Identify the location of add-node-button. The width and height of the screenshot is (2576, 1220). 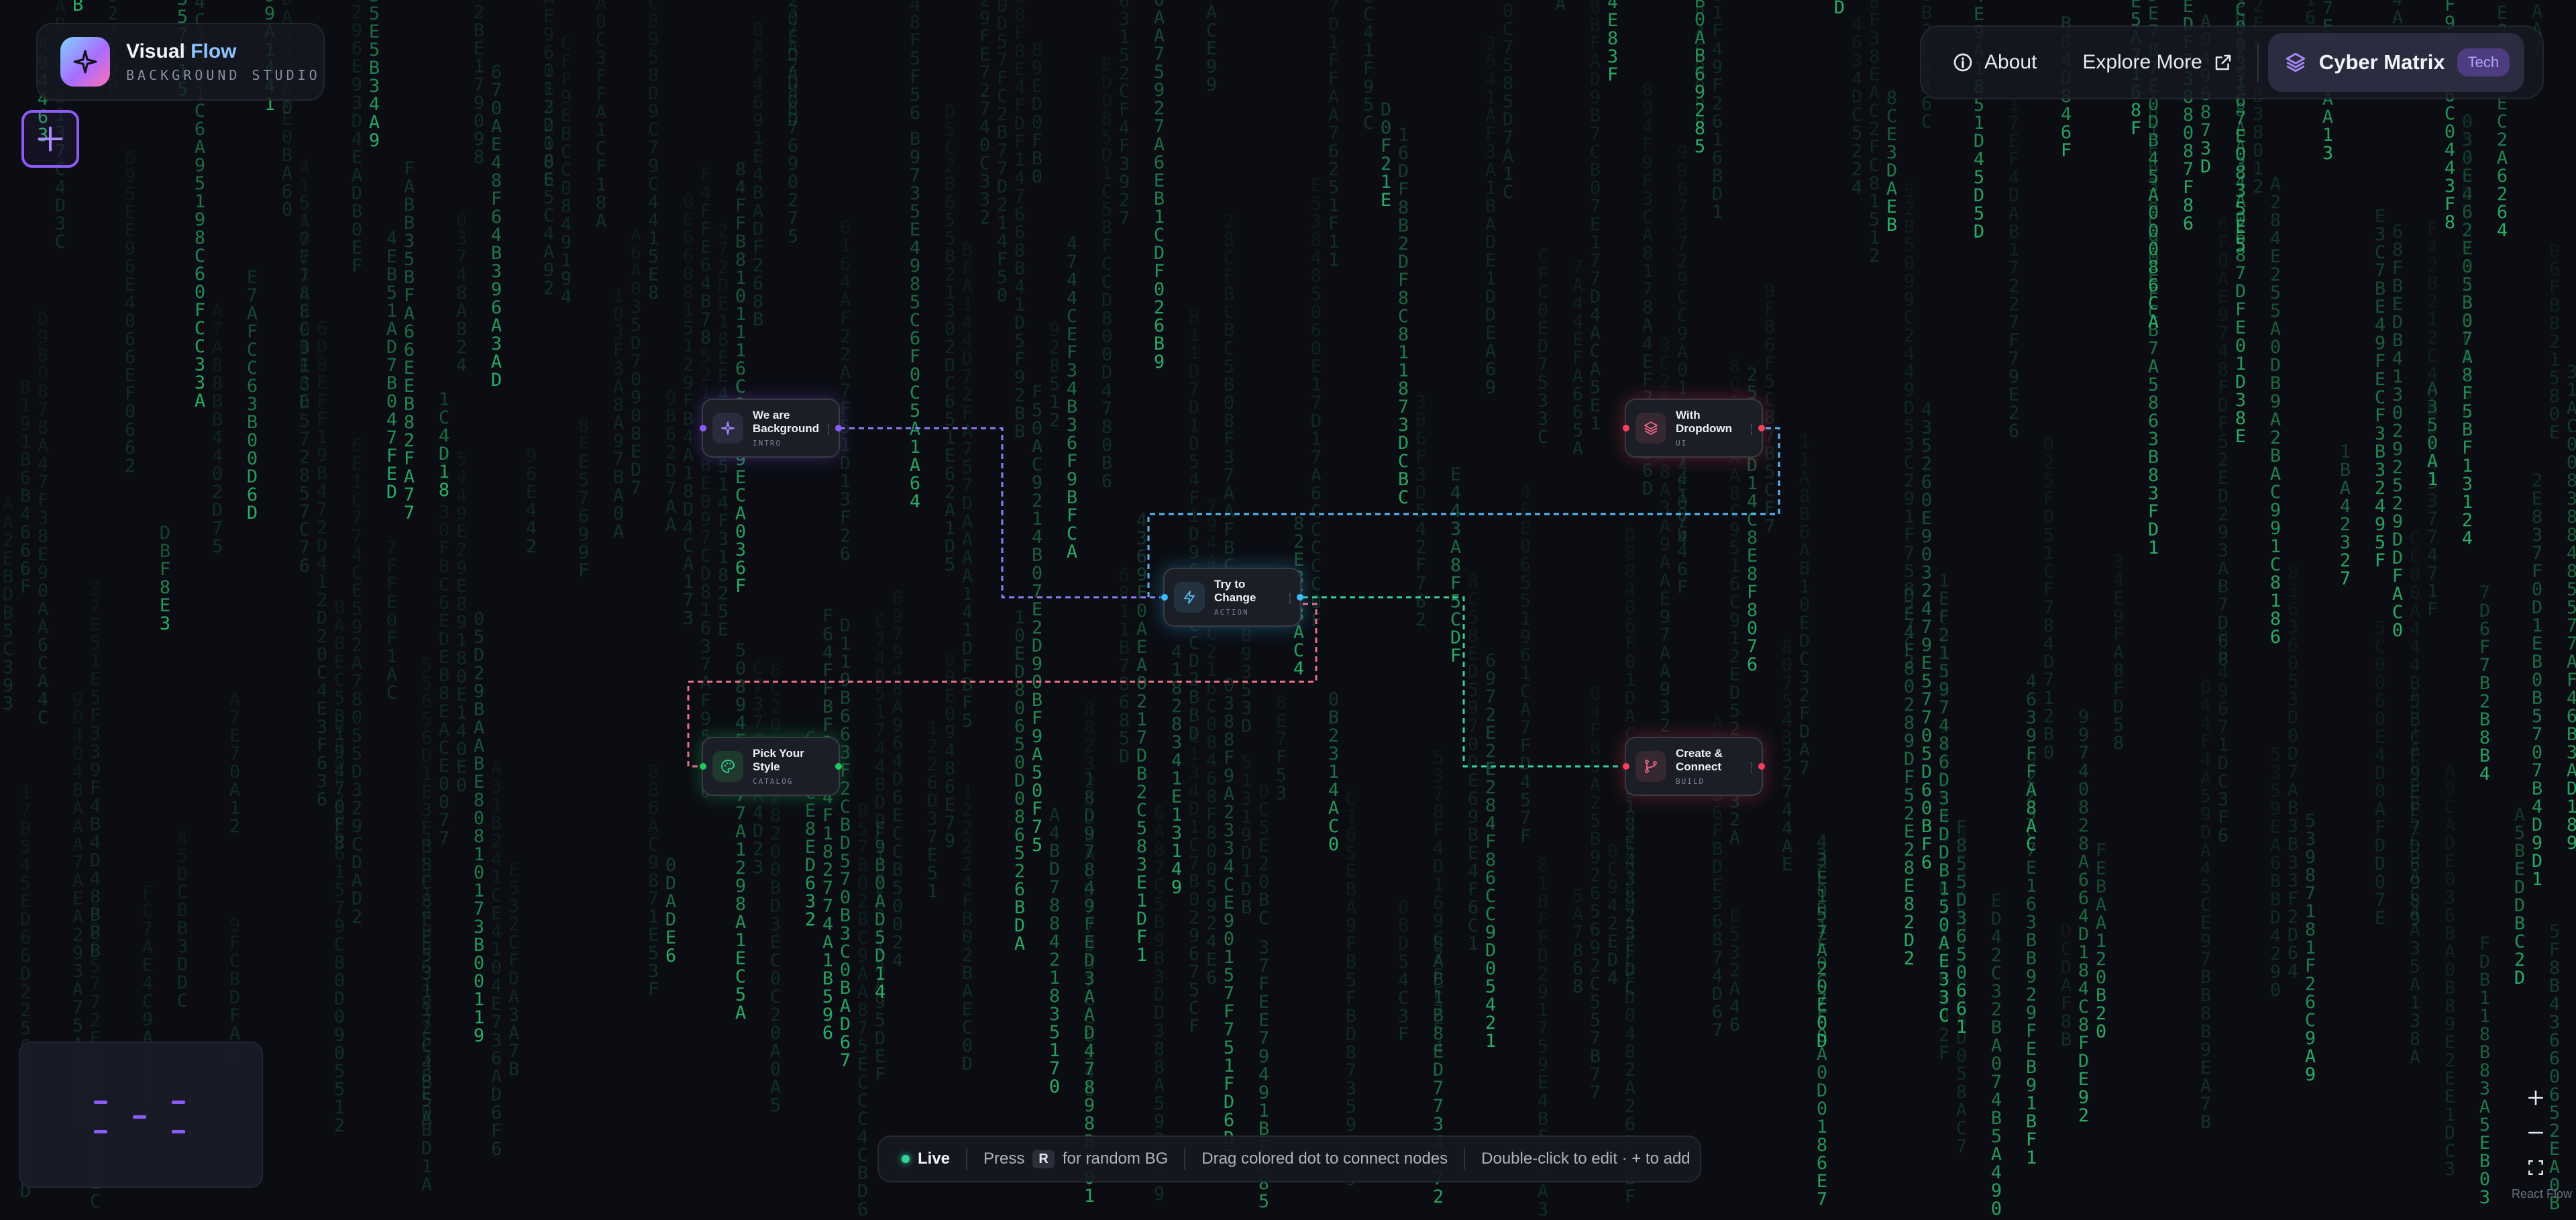
(50, 139).